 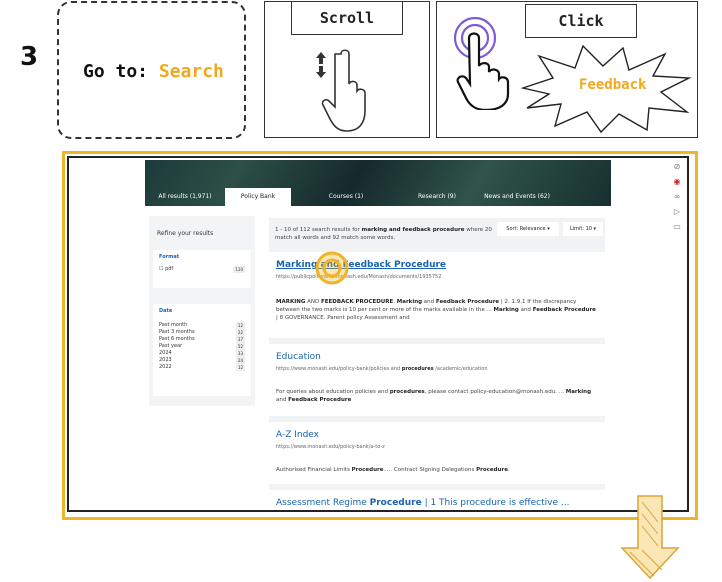 I want to click on sort-dropdown: Sort: Relevance ▾, so click(x=528, y=229).